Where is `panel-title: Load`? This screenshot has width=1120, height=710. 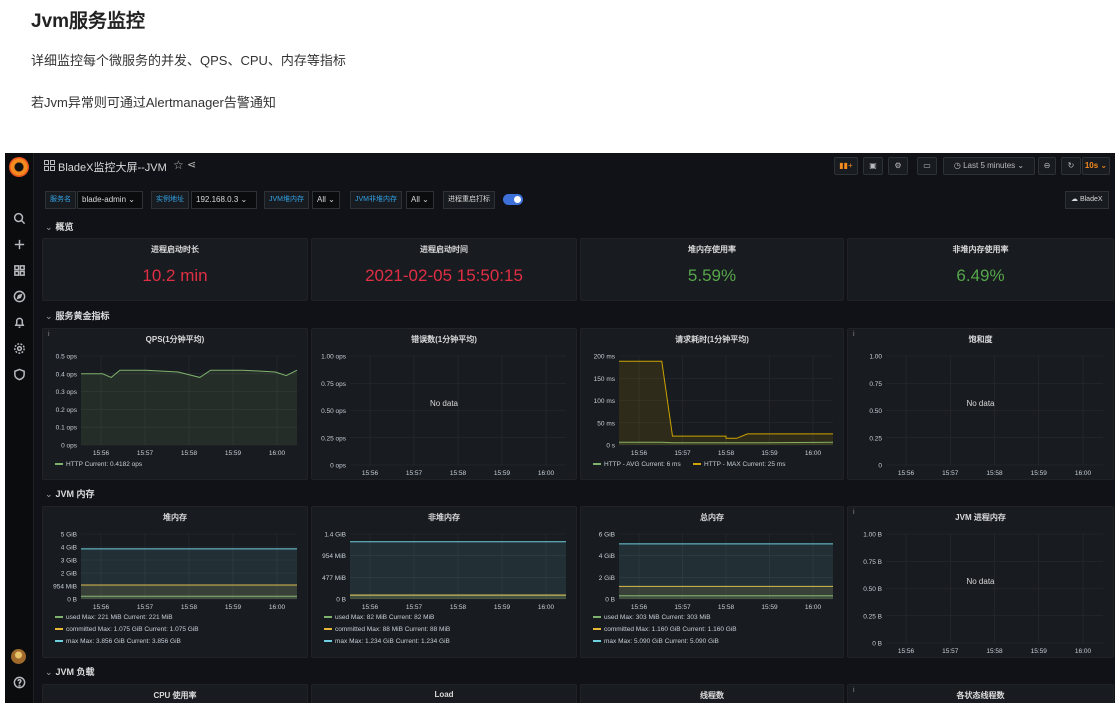
panel-title: Load is located at coordinates (444, 694).